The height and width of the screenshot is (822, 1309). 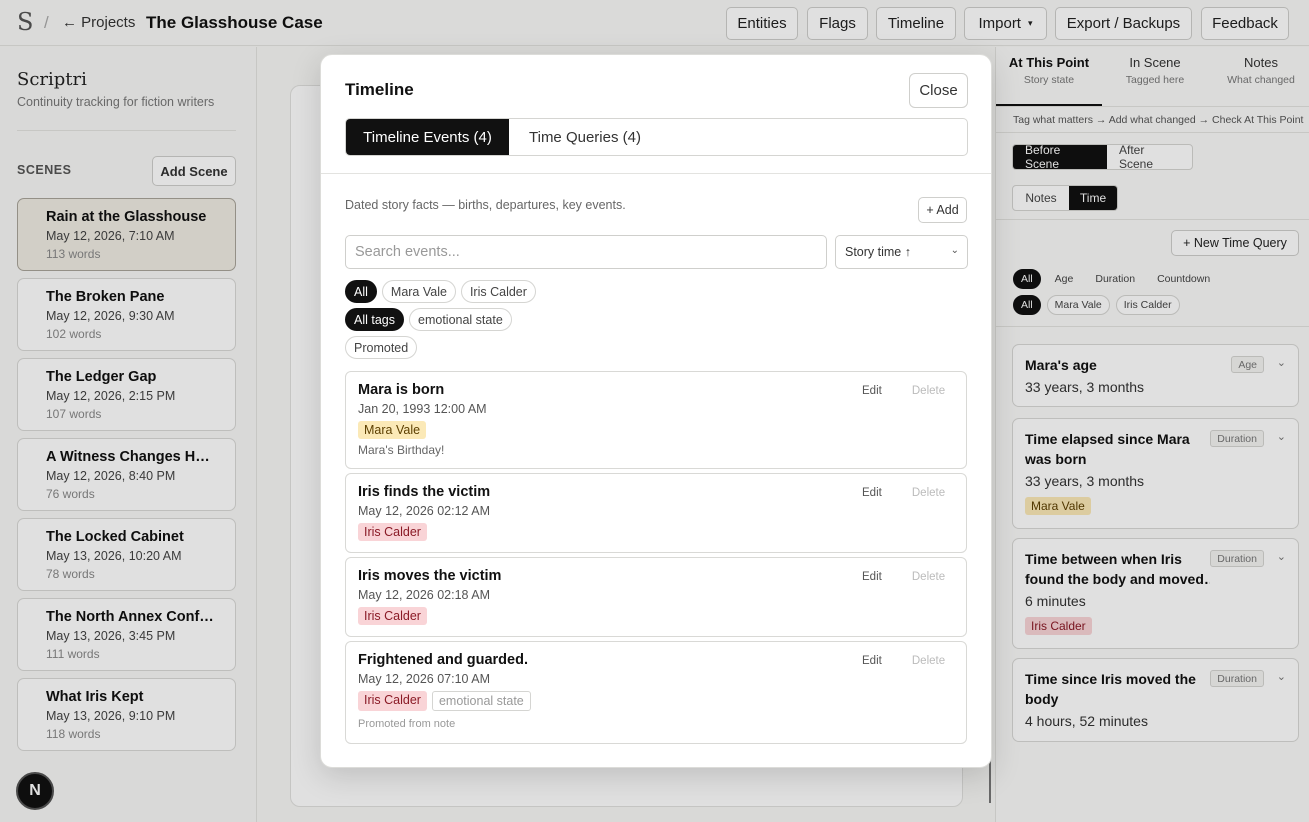 What do you see at coordinates (878, 252) in the screenshot?
I see `sort-value: Story time ↑` at bounding box center [878, 252].